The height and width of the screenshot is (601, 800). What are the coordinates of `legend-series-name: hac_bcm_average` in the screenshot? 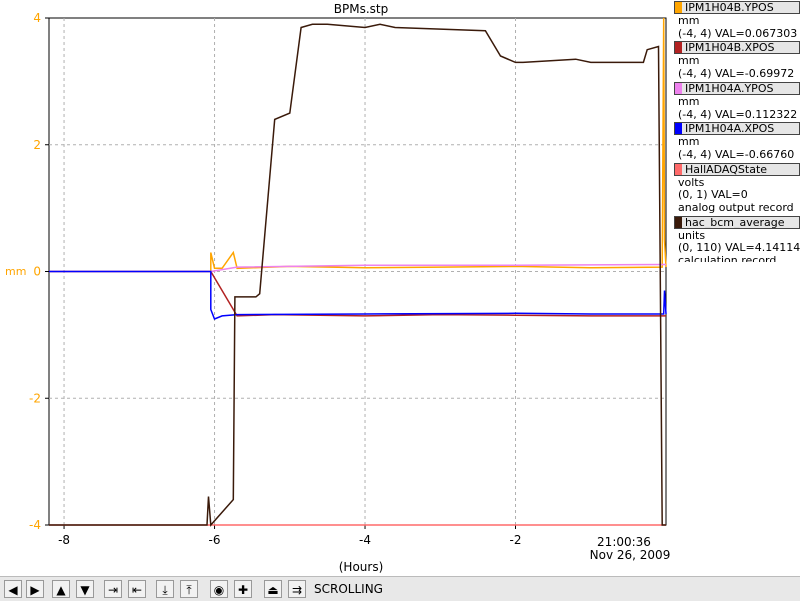 It's located at (735, 222).